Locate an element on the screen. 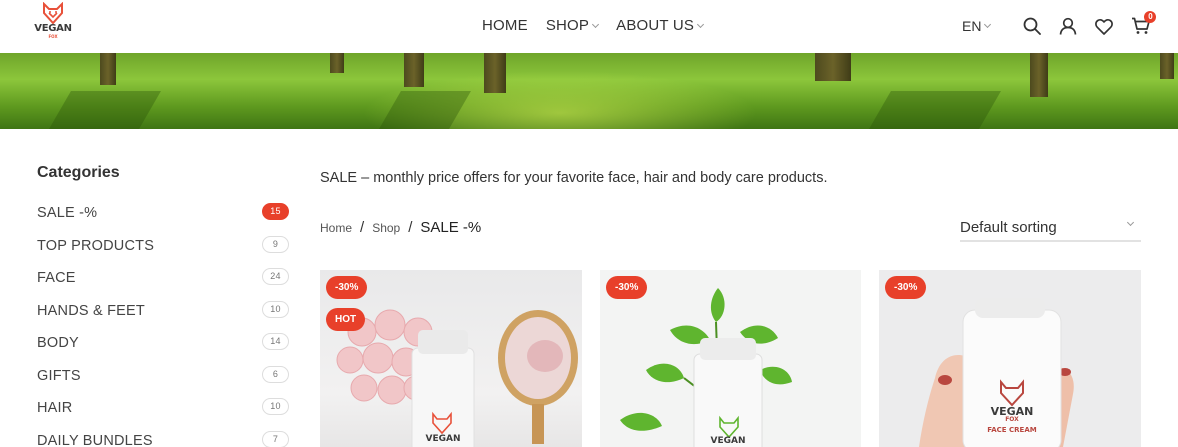 The width and height of the screenshot is (1178, 447). user-icon is located at coordinates (1068, 26).